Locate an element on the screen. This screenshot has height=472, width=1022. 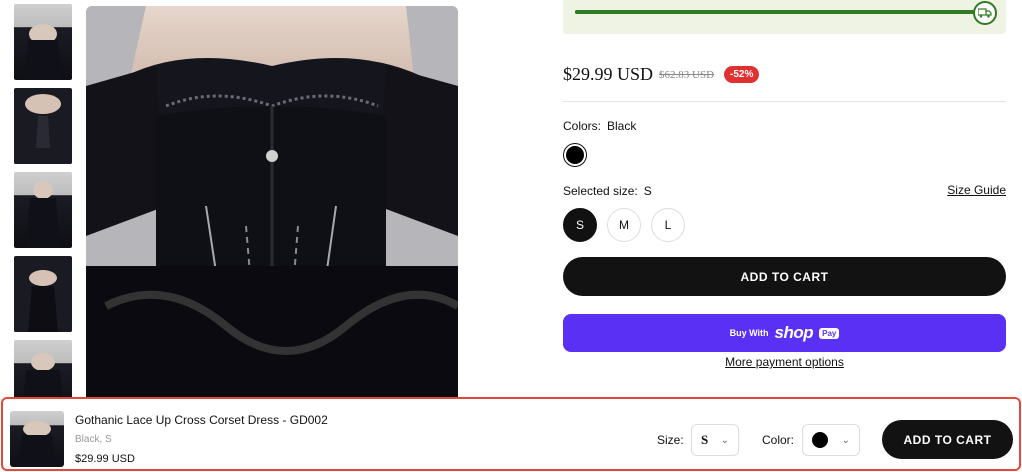
add-to-cart-button: ADD TO CART is located at coordinates (784, 276).